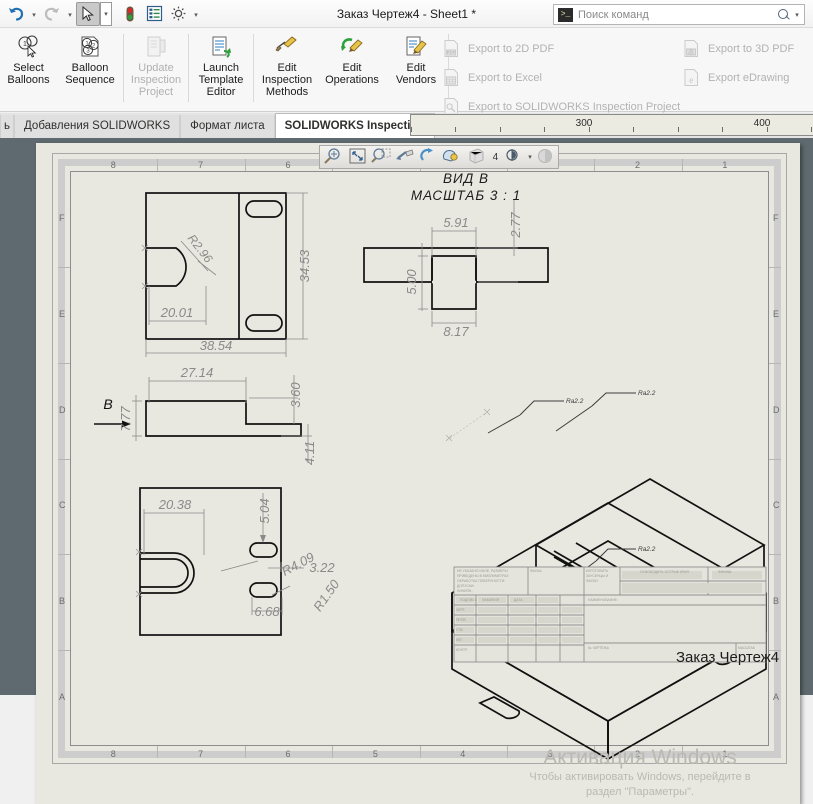 This screenshot has height=804, width=813. I want to click on redo-dropdown: ▾, so click(70, 15).